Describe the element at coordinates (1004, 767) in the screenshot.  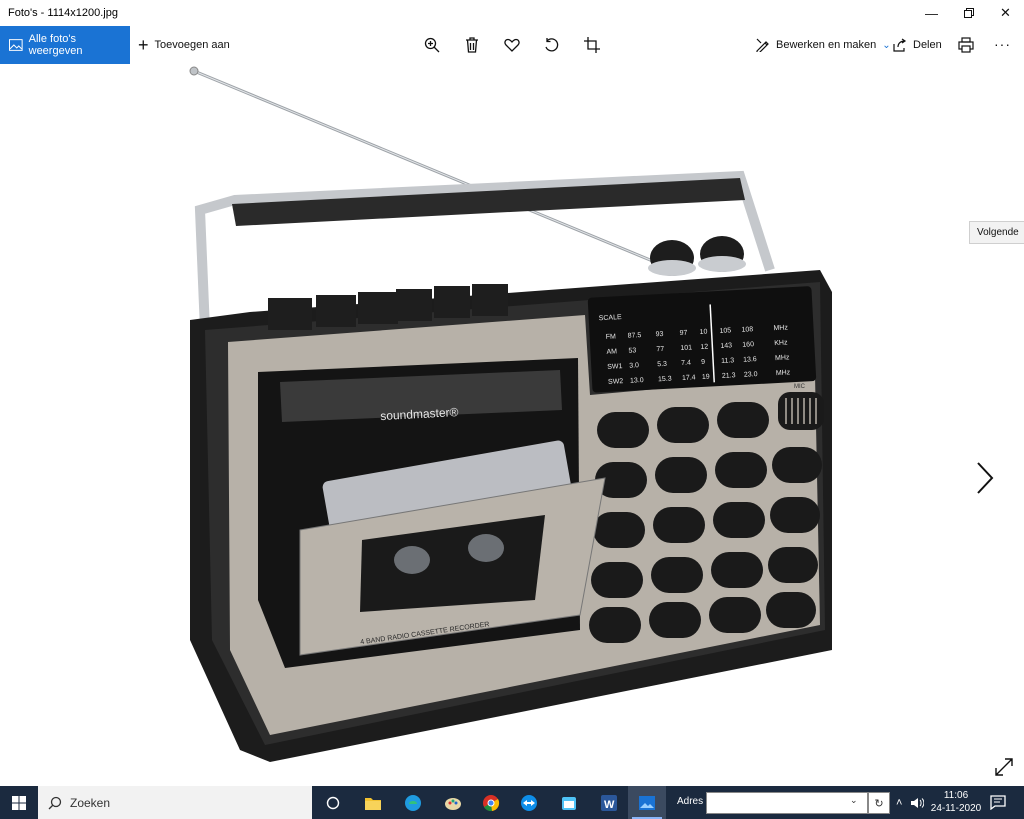
I see `expand-icon` at that location.